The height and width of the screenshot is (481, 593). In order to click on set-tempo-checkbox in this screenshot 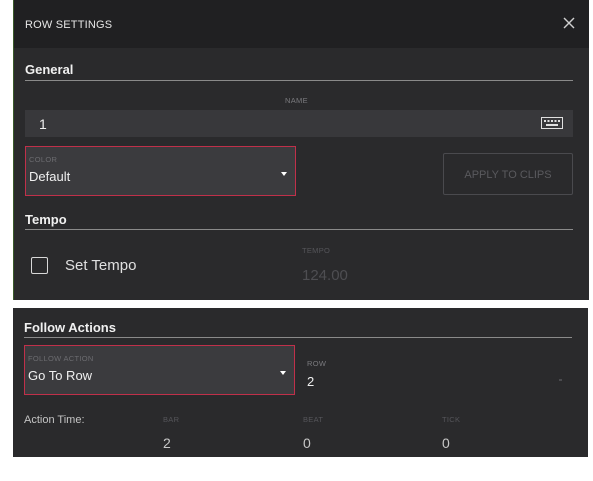, I will do `click(39, 265)`.